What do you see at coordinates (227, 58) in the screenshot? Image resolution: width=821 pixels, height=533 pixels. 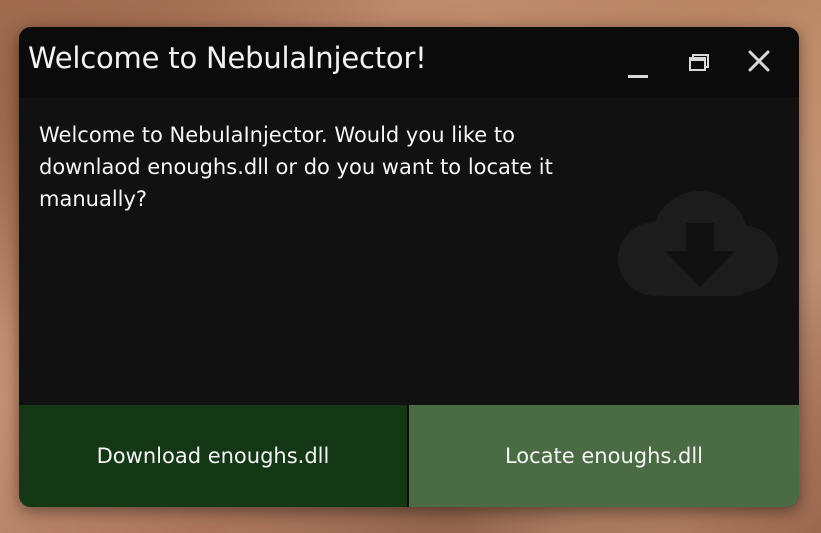 I see `window-title: Welcome to NebulaInjector!` at bounding box center [227, 58].